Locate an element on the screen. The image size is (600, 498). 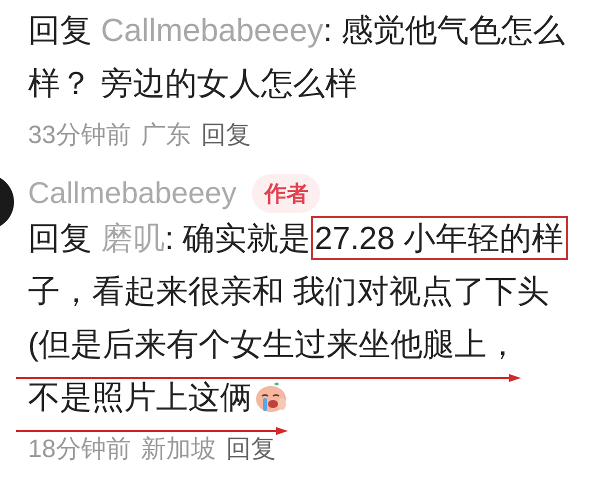
comment-text: 回复 Callmebabeeey: 感觉他气色怎么 is located at coordinates (297, 30).